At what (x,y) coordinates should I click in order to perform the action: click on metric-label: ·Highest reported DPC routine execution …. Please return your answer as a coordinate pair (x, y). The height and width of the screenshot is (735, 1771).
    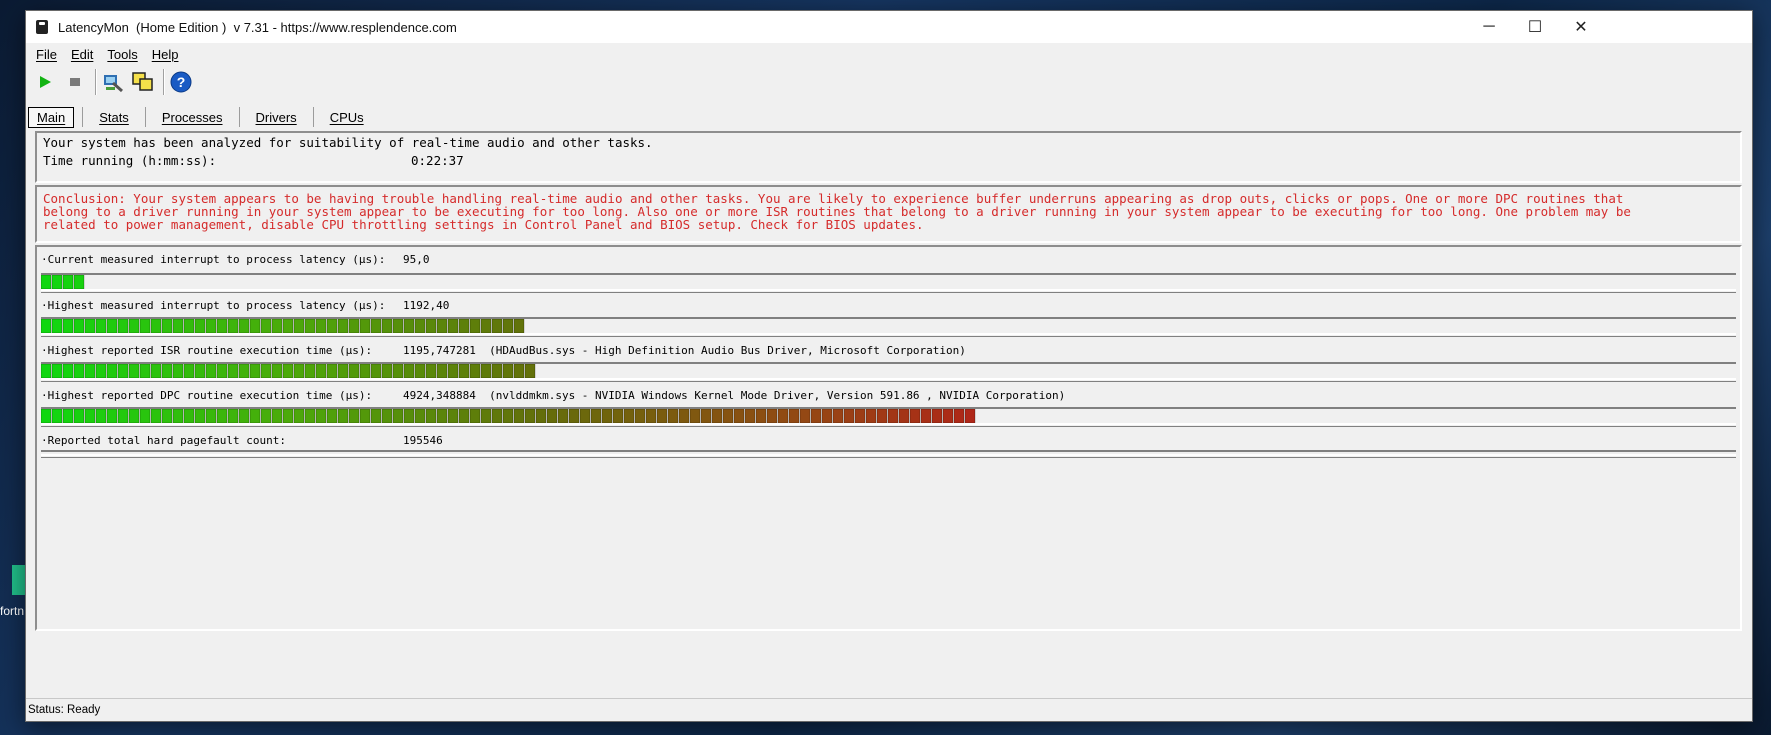
    Looking at the image, I should click on (207, 395).